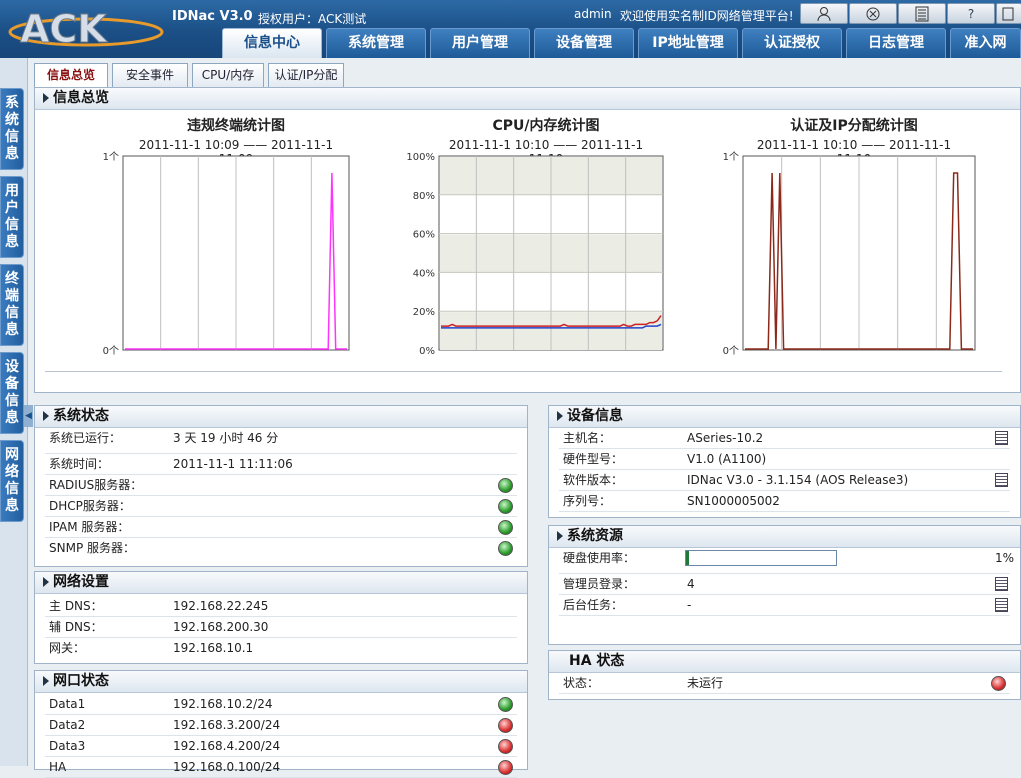  I want to click on side-tab-system-info: 系统信息, so click(12, 129).